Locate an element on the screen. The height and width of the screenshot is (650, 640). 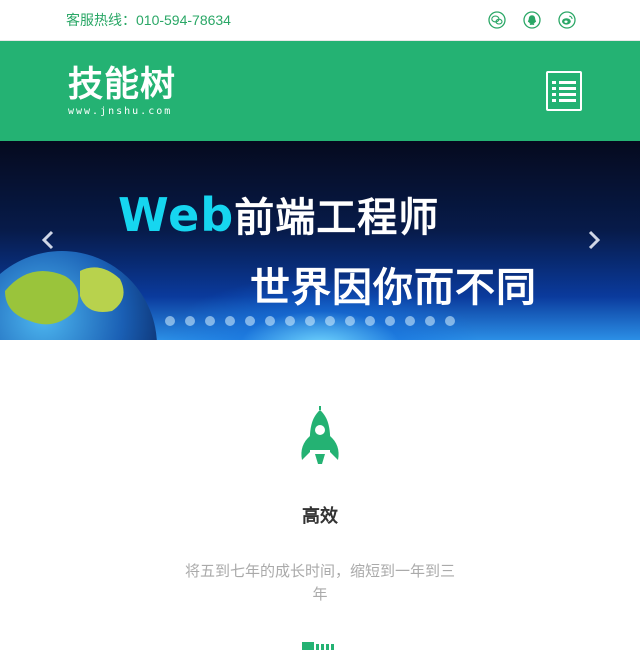
banner-slogan: 世界因你而不同 is located at coordinates (393, 288).